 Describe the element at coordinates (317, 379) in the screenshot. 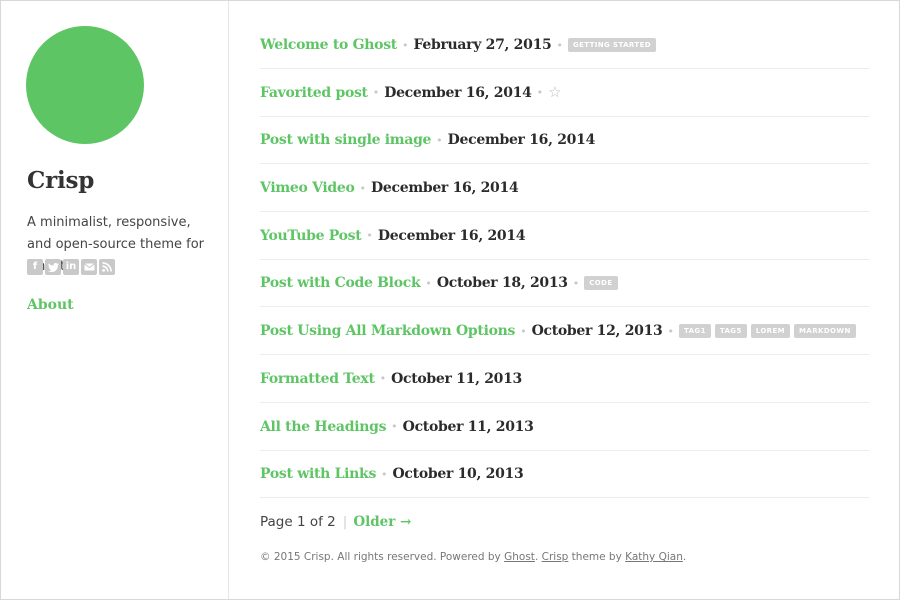

I see `post-title-link: Formatted Text` at that location.